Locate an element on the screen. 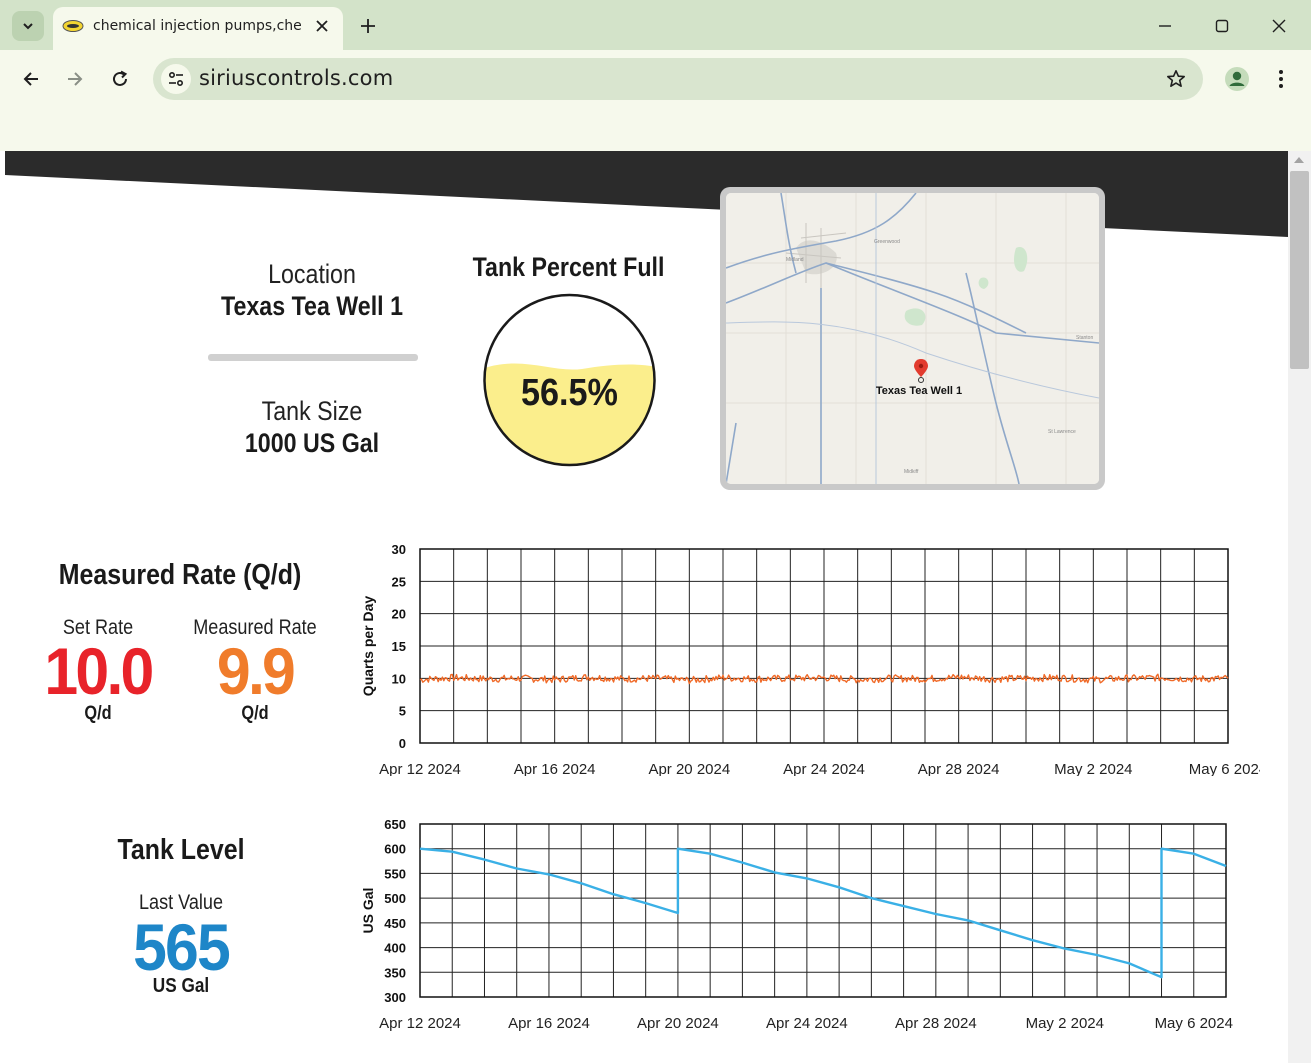 The image size is (1311, 1063). y-tick-label: 350 is located at coordinates (395, 972).